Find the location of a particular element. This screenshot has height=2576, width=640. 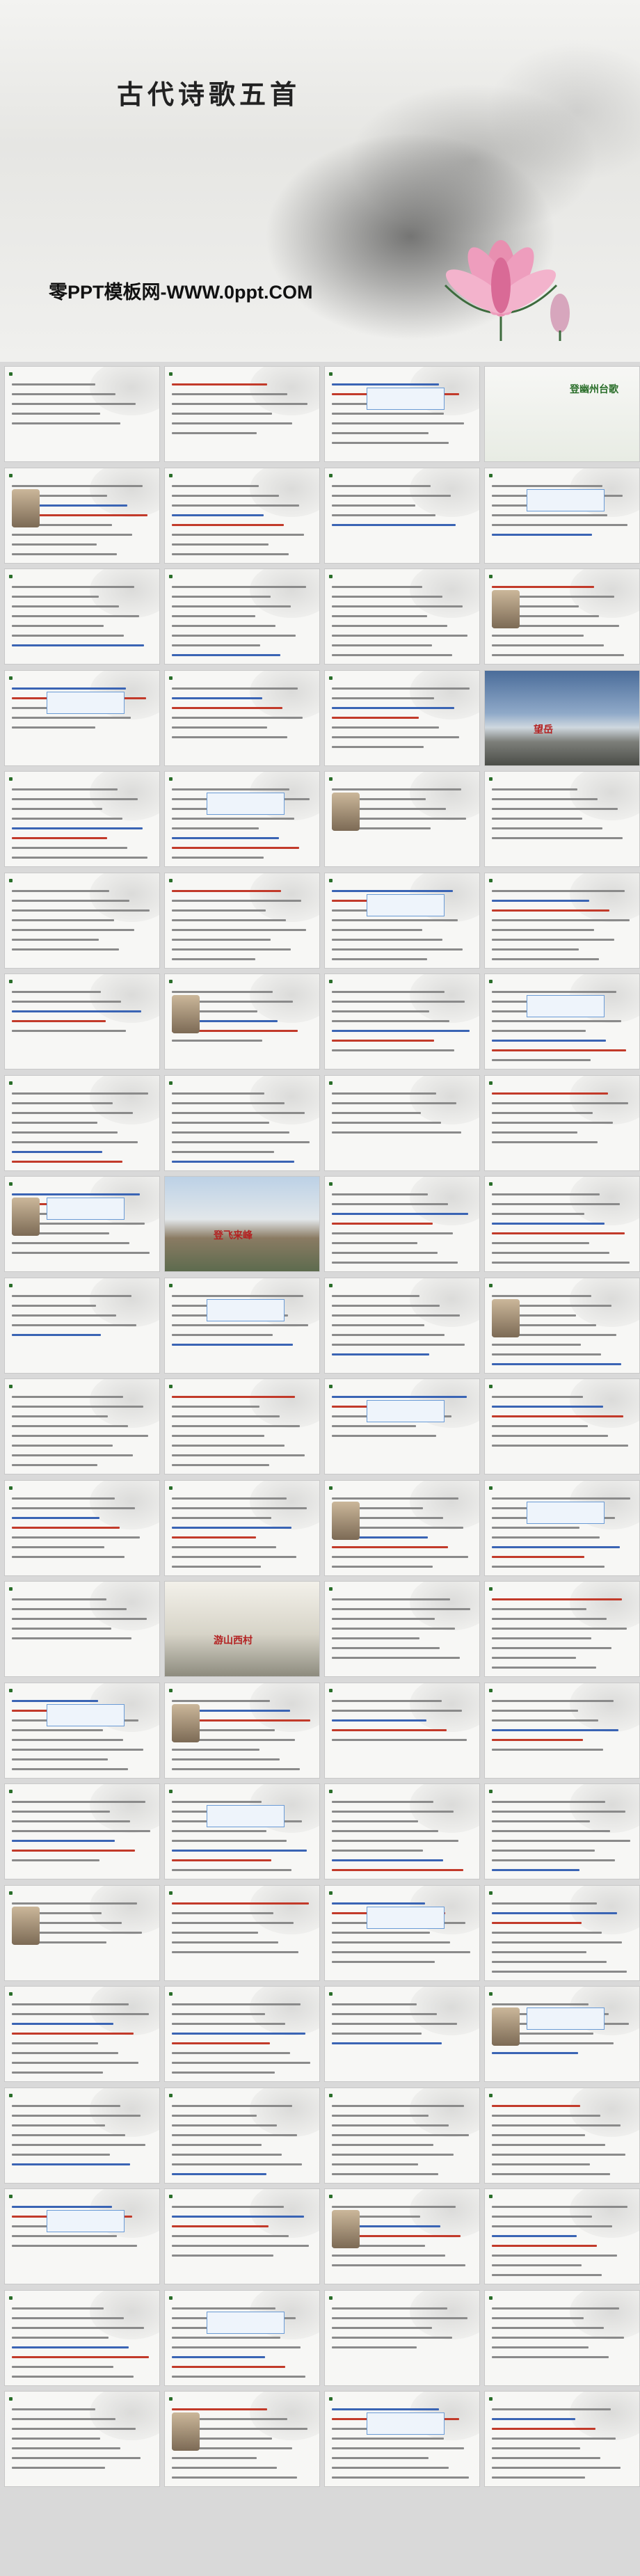

slide-thumbnail: 登飞来峰 is located at coordinates (242, 1224).